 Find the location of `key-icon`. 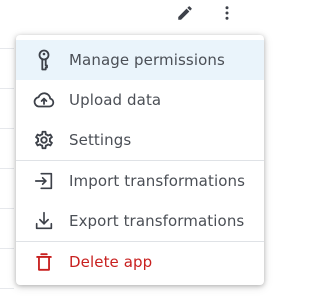

key-icon is located at coordinates (44, 60).